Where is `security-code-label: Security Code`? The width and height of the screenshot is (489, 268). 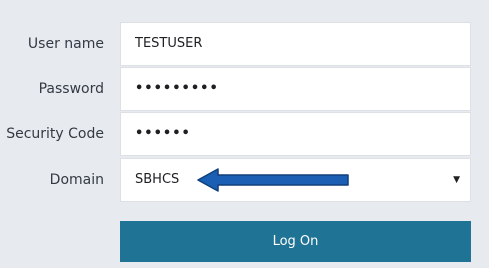
security-code-label: Security Code is located at coordinates (55, 134).